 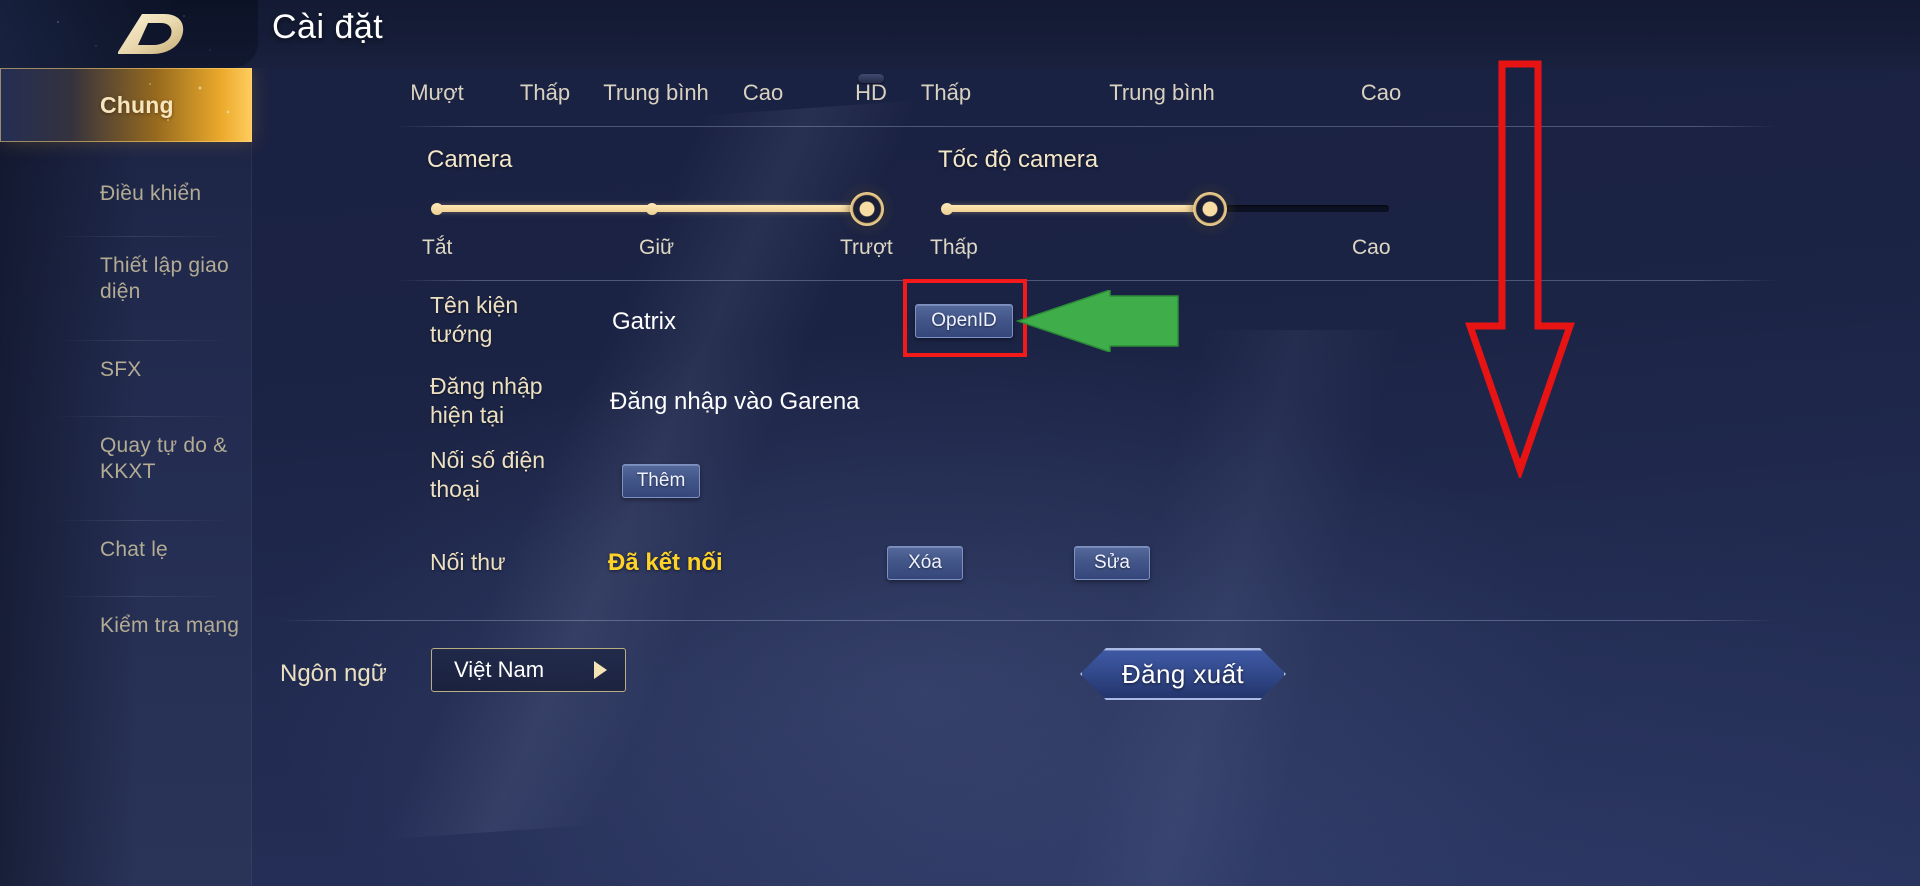 I want to click on page-title: Cài đặt, so click(x=328, y=27).